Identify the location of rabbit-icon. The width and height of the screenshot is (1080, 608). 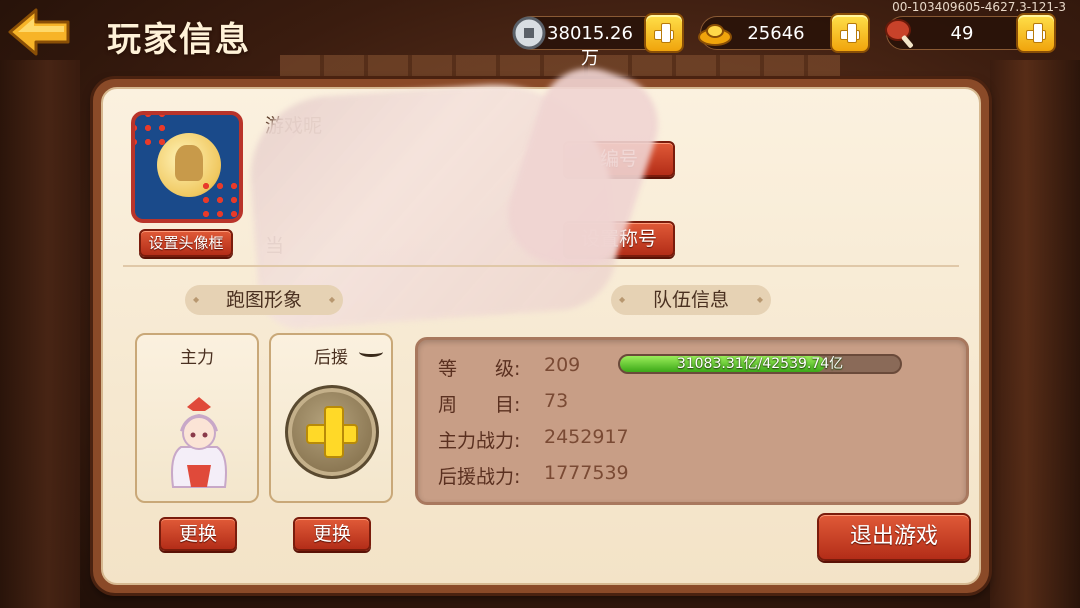
(189, 163).